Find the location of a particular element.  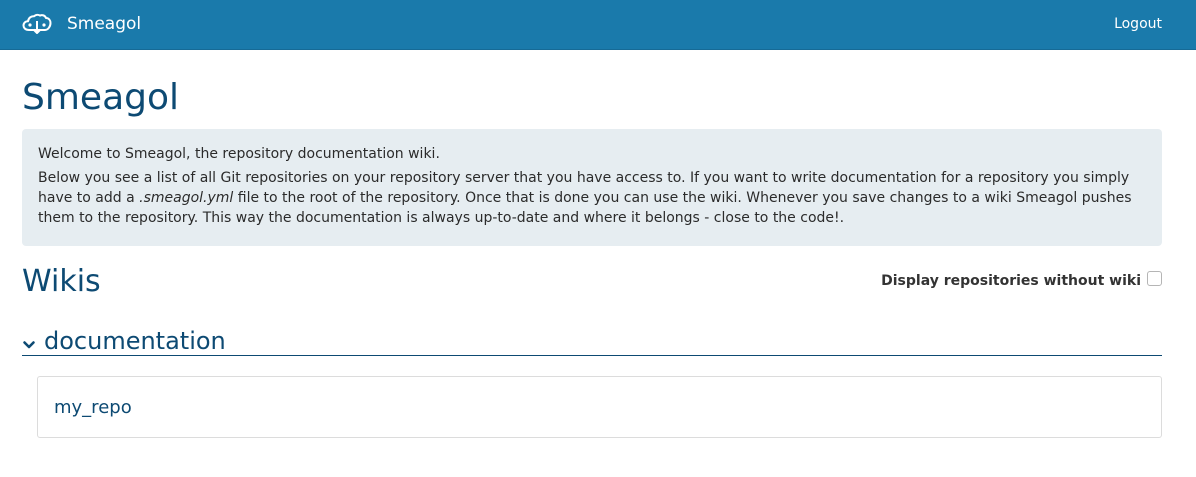

chevron-down-icon is located at coordinates (29, 344).